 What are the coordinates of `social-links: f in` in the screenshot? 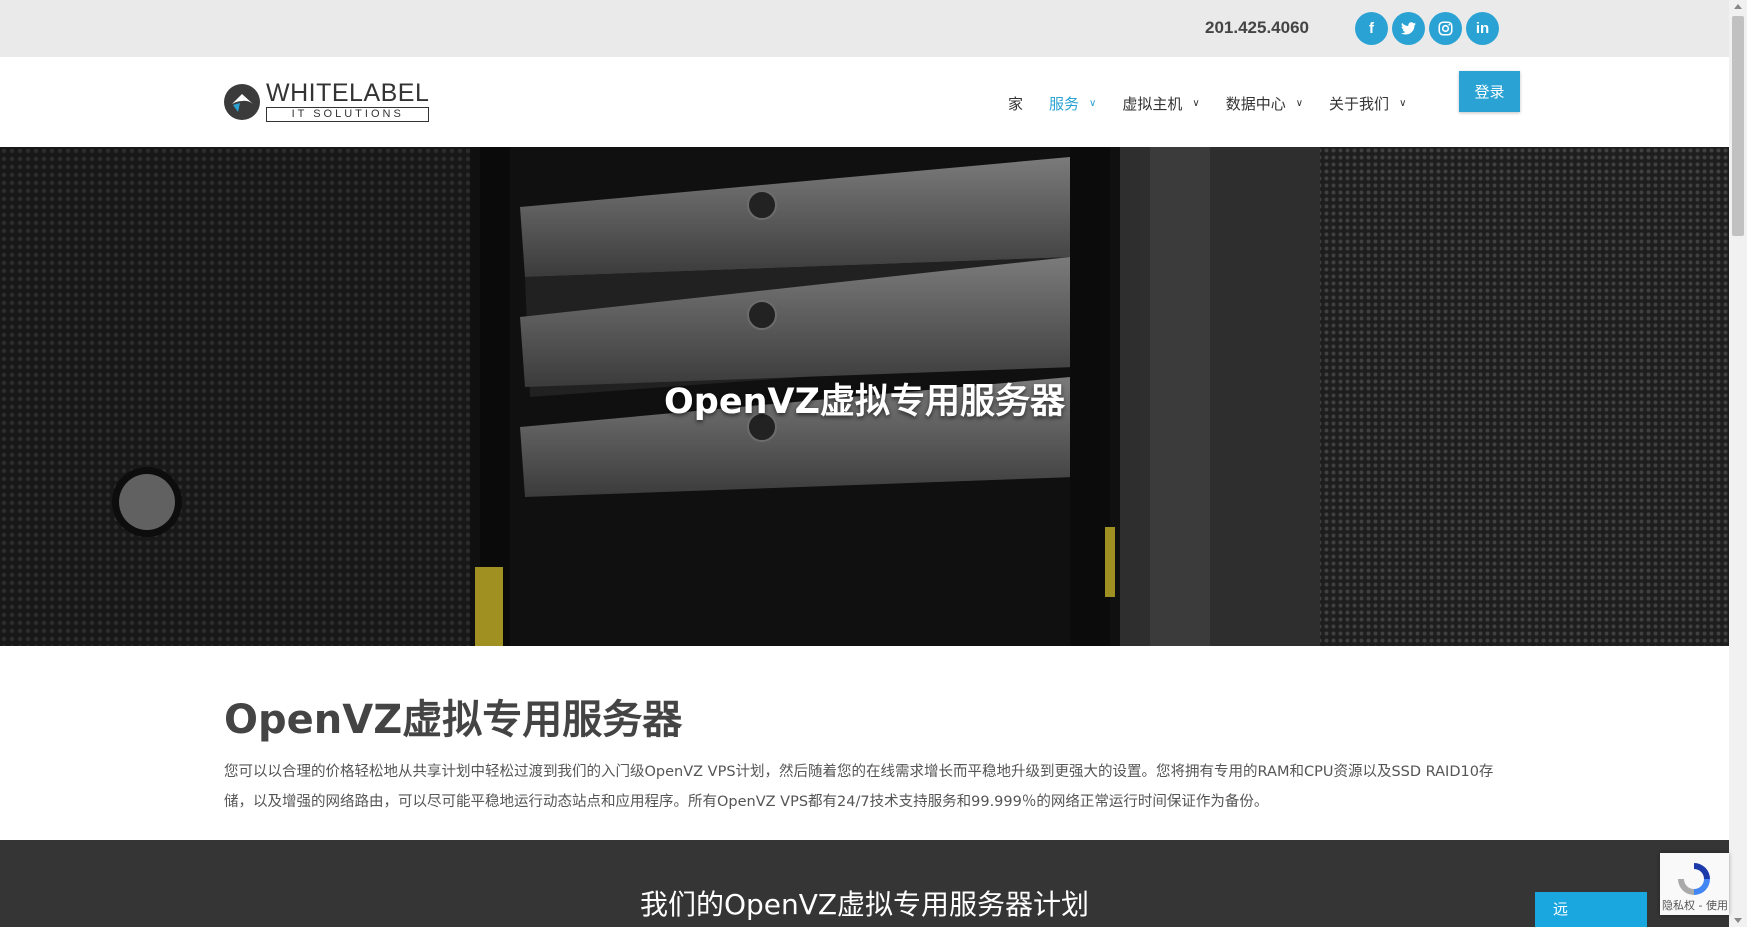 It's located at (1427, 28).